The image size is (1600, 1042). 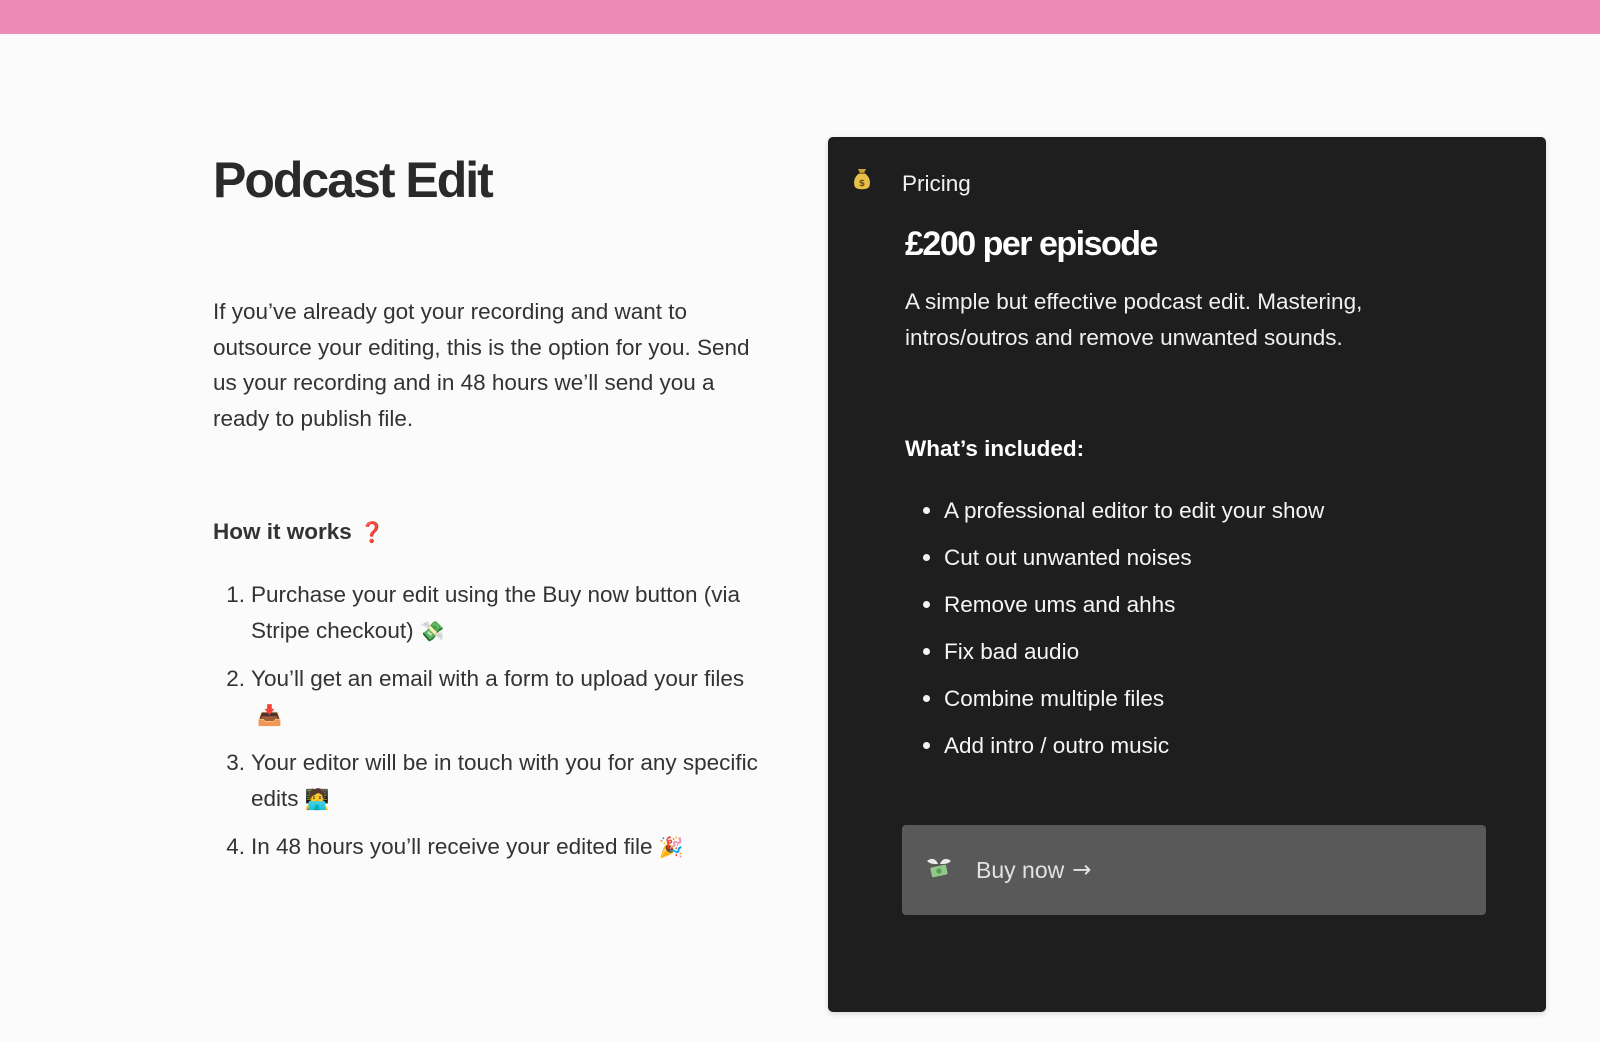 I want to click on technologist-icon: 🧑‍💻, so click(x=317, y=799).